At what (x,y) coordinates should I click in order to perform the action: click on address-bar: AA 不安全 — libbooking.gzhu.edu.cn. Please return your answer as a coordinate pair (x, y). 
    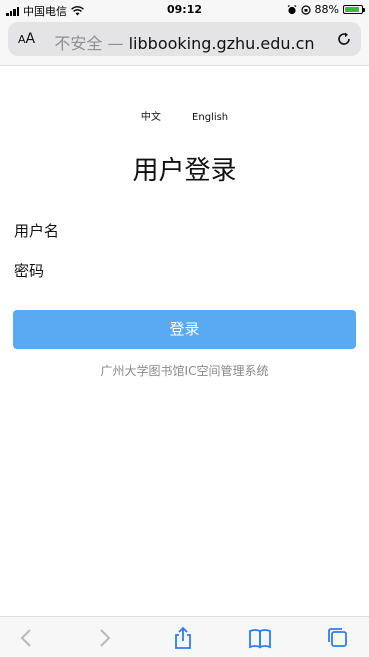
    Looking at the image, I should click on (184, 39).